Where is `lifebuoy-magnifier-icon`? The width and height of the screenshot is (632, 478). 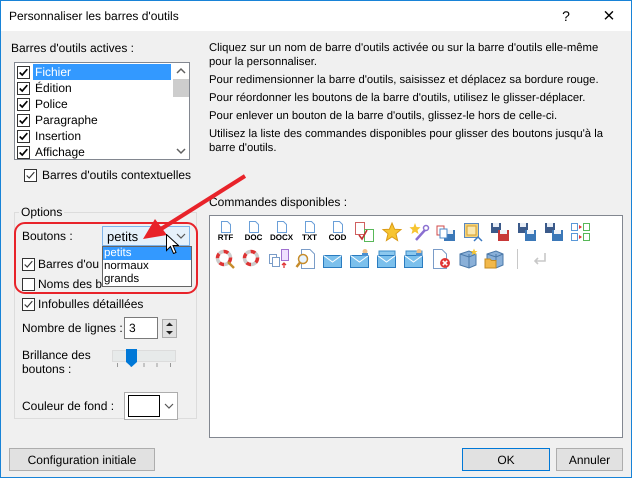 lifebuoy-magnifier-icon is located at coordinates (225, 259).